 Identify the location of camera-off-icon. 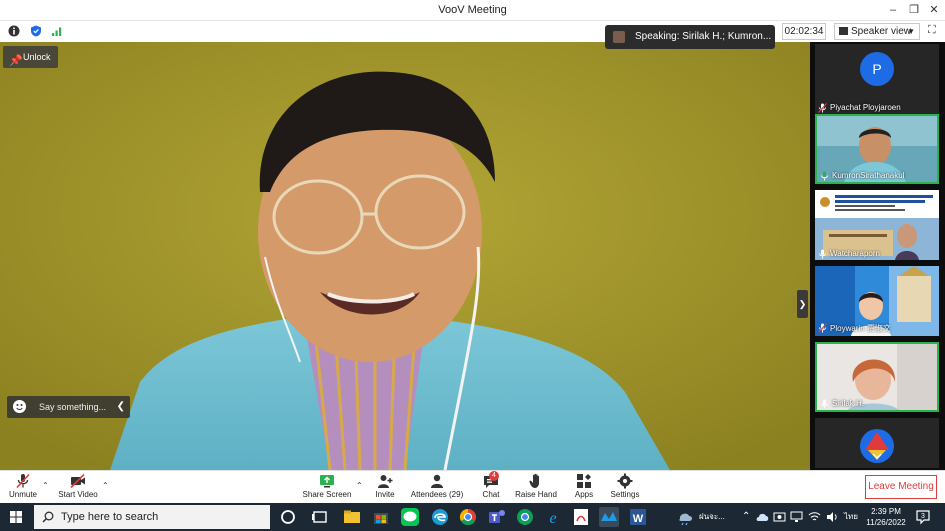
(77, 481).